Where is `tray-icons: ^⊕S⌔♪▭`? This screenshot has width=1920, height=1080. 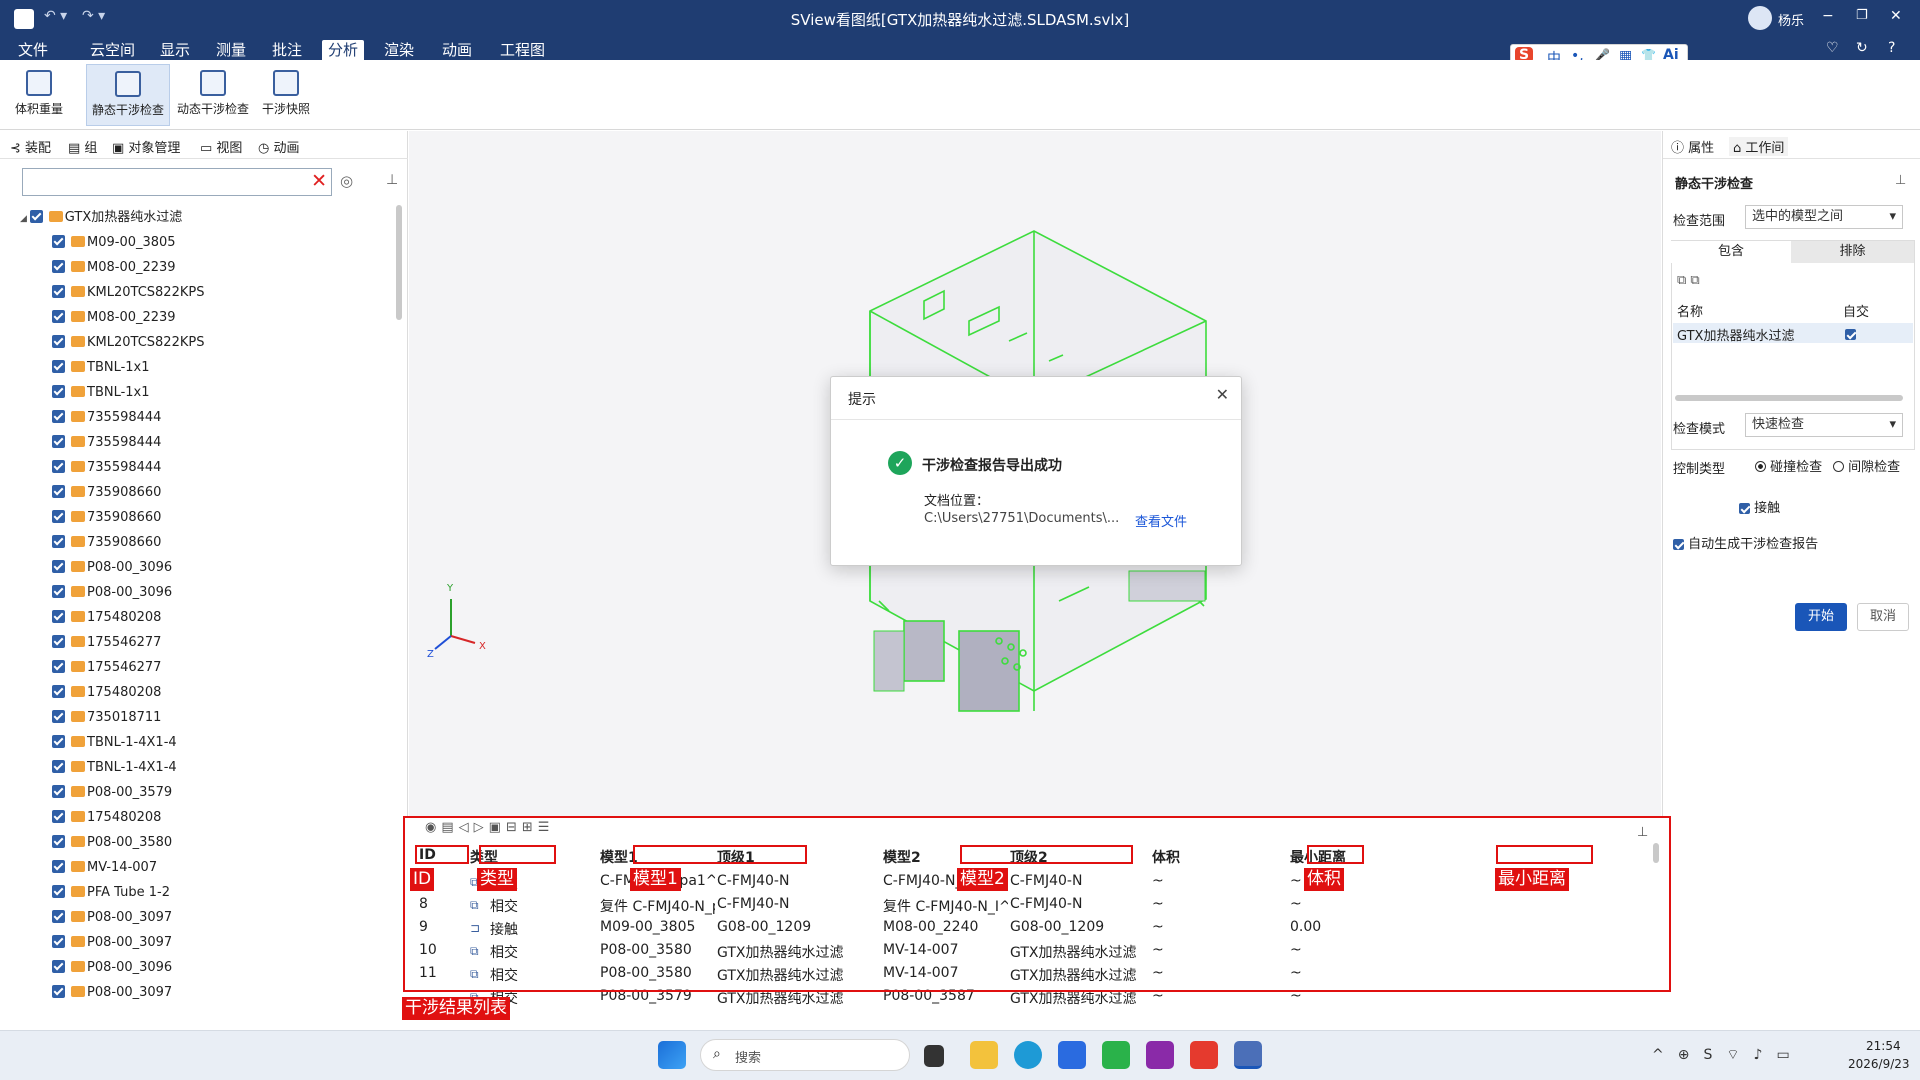
tray-icons: ^⊕S⌔♪▭ is located at coordinates (1728, 1055).